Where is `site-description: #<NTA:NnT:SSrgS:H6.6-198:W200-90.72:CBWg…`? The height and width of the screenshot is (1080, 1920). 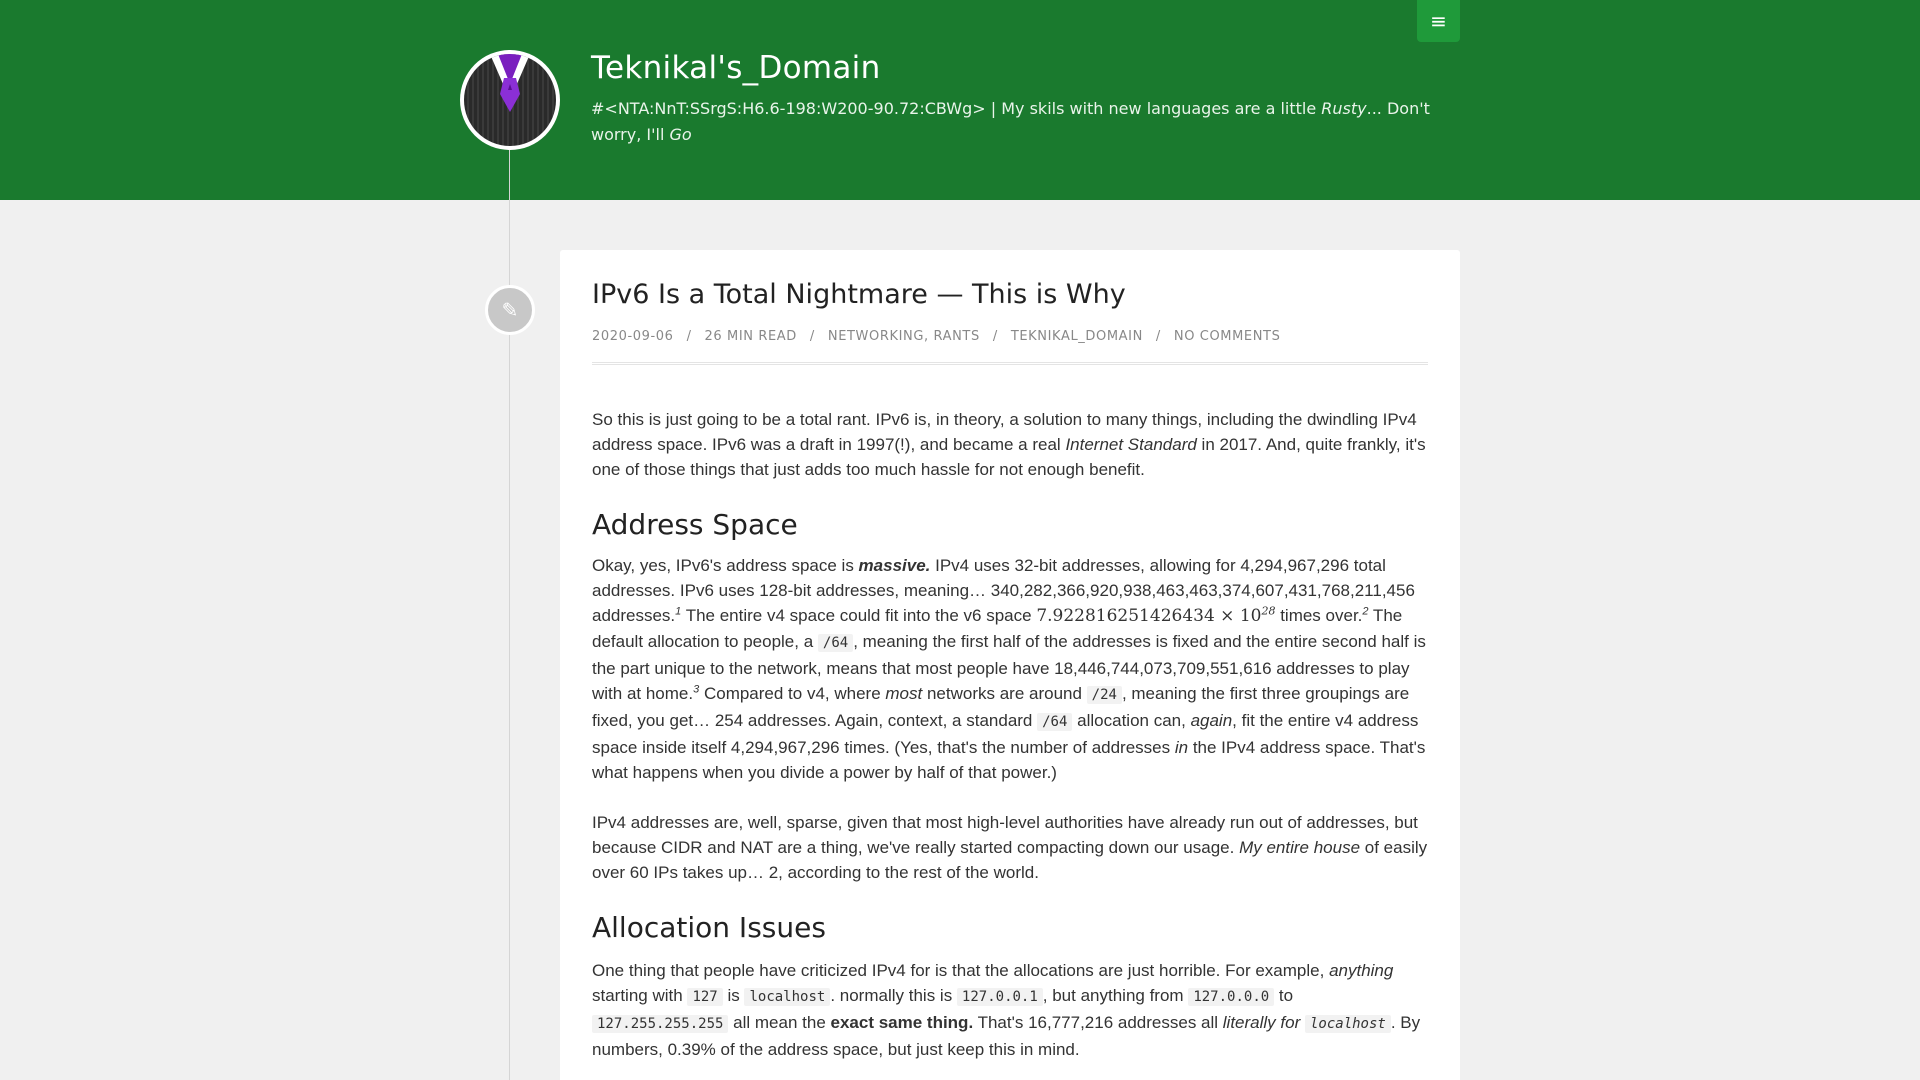
site-description: #<NTA:NnT:SSrgS:H6.6-198:W200-90.72:CBWg… is located at coordinates (1010, 121).